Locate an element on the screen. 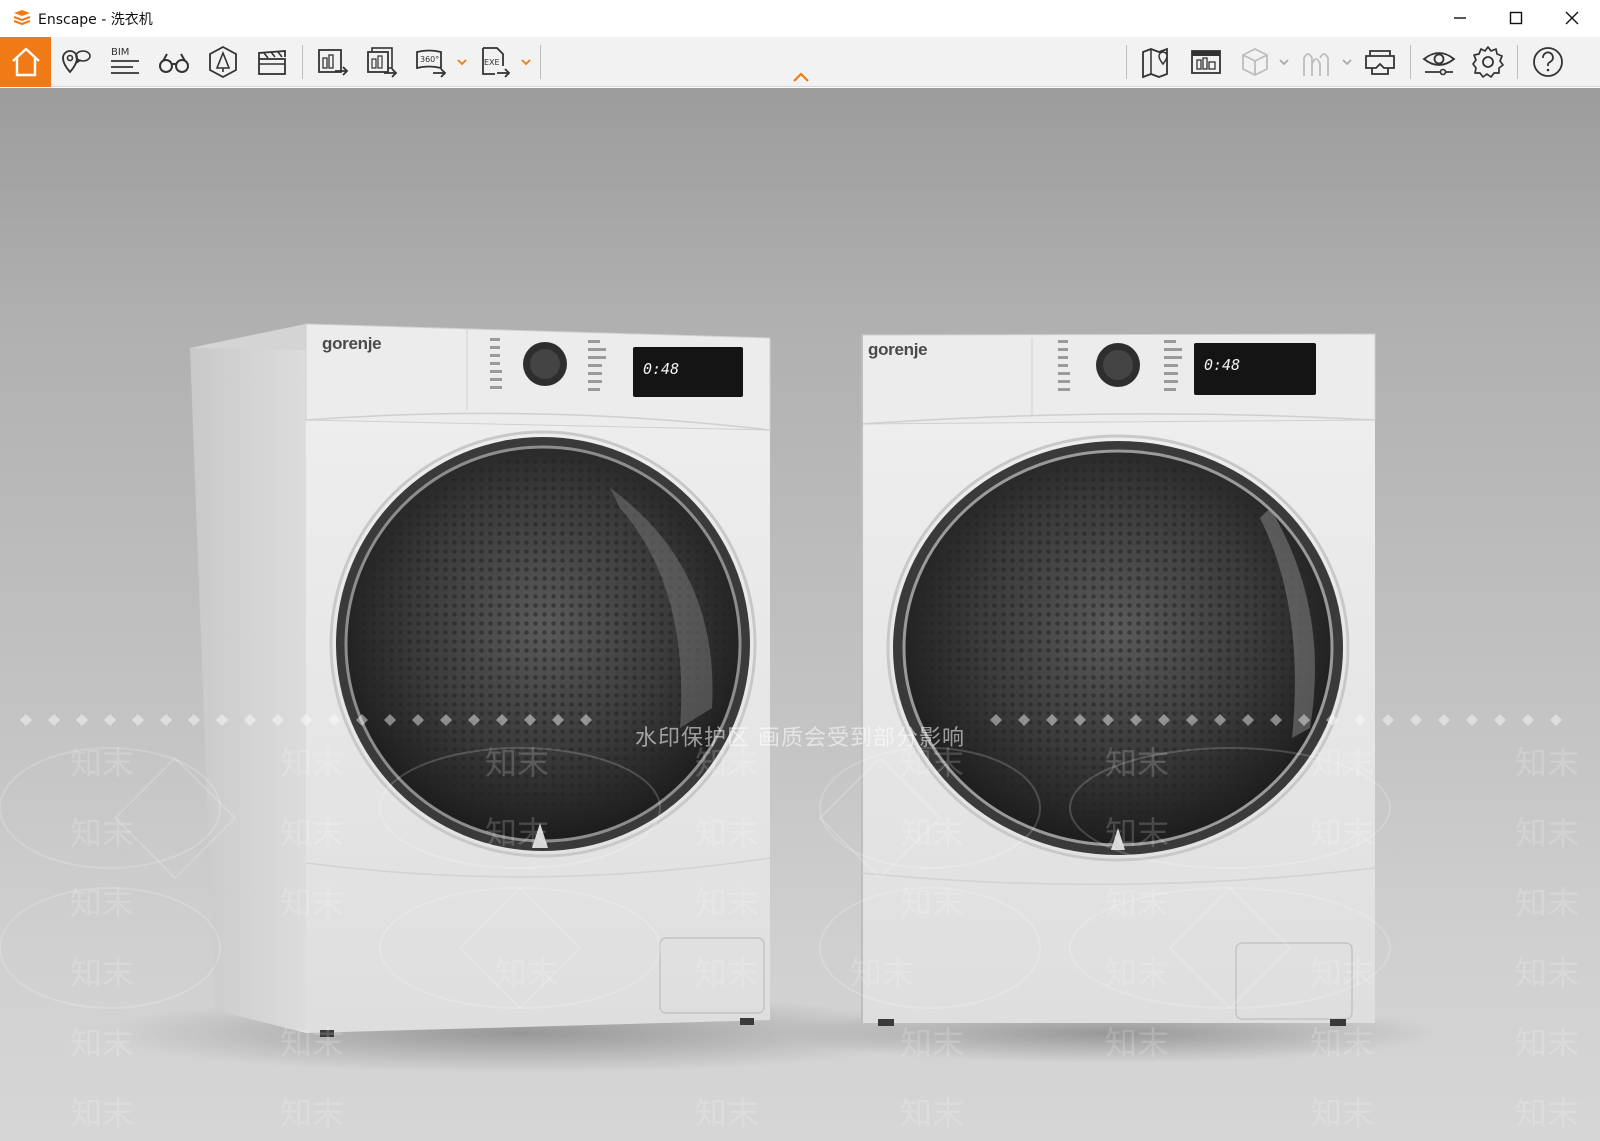  map-view-icon is located at coordinates (1155, 63).